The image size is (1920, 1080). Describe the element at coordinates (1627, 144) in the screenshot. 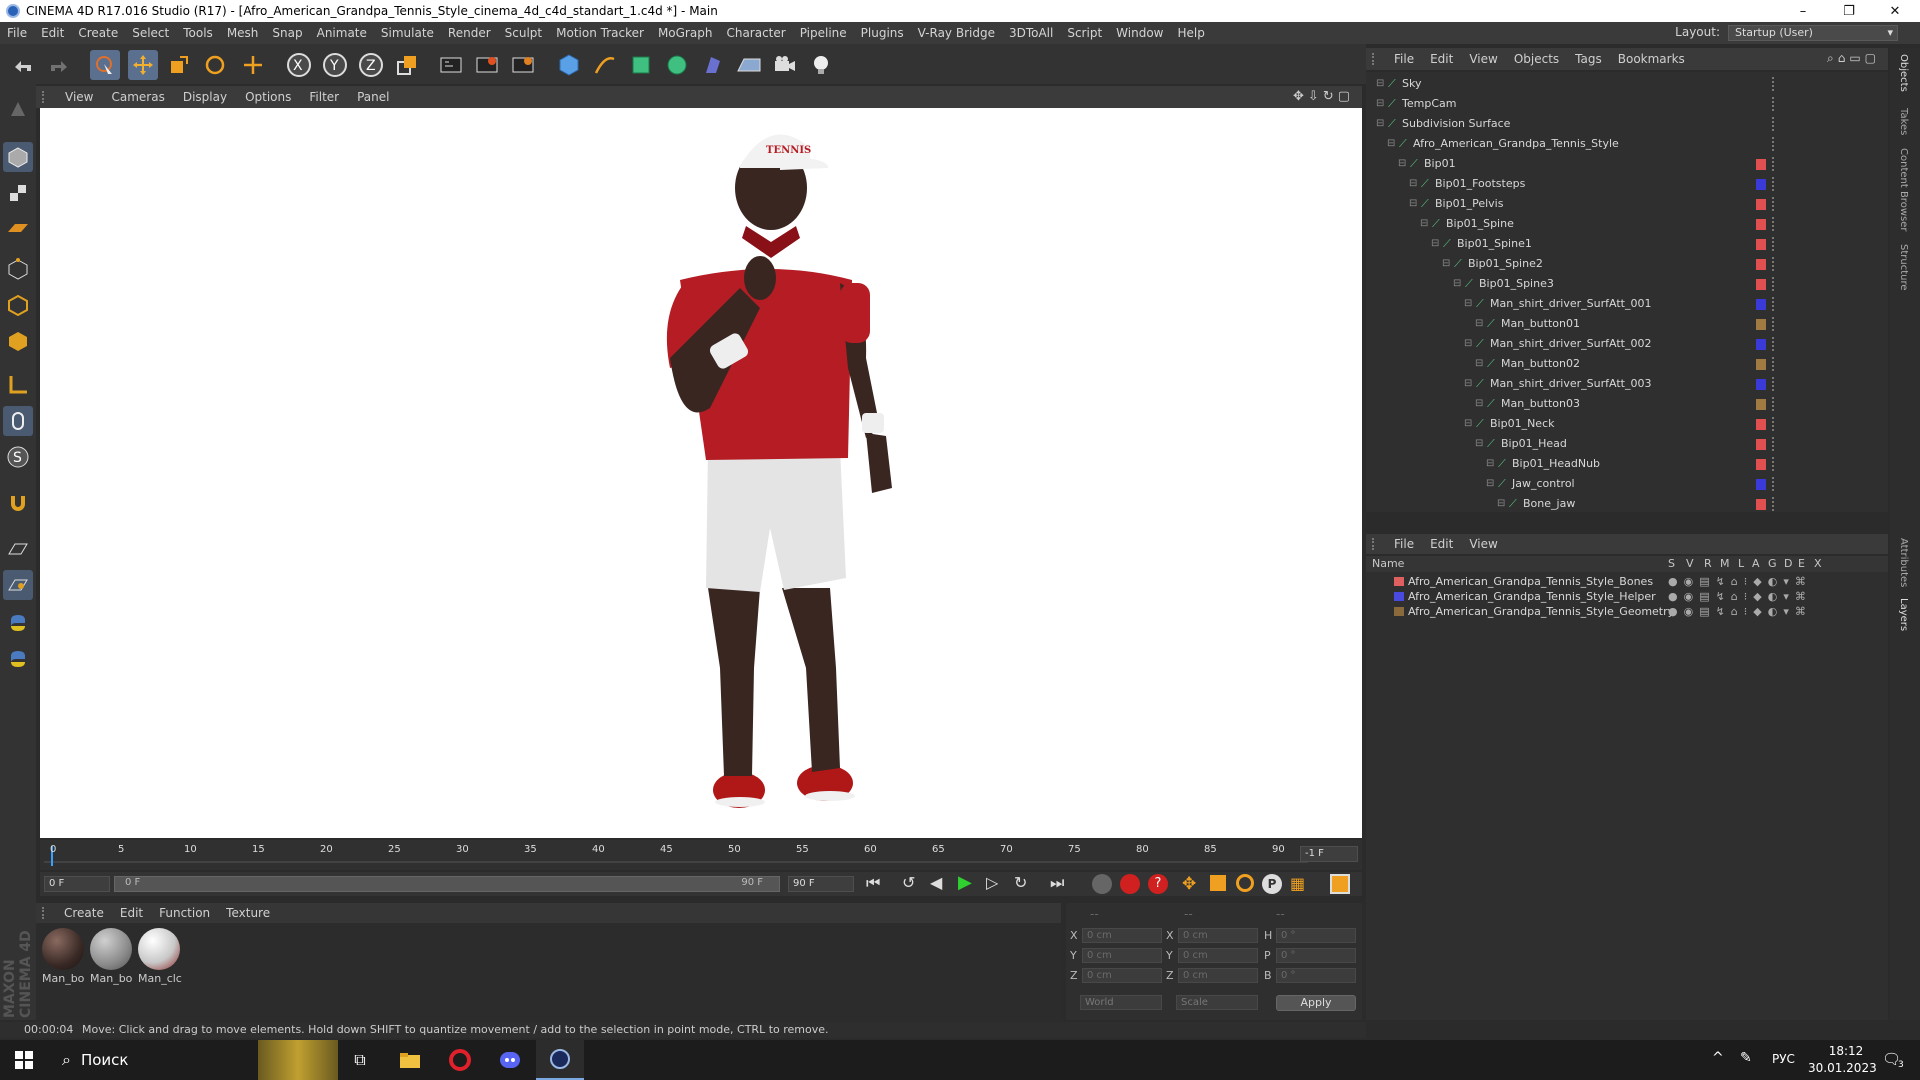

I see `object-tree-row: ⊟ ⟋ Afro_American_Grandpa_Tennis_Style` at that location.